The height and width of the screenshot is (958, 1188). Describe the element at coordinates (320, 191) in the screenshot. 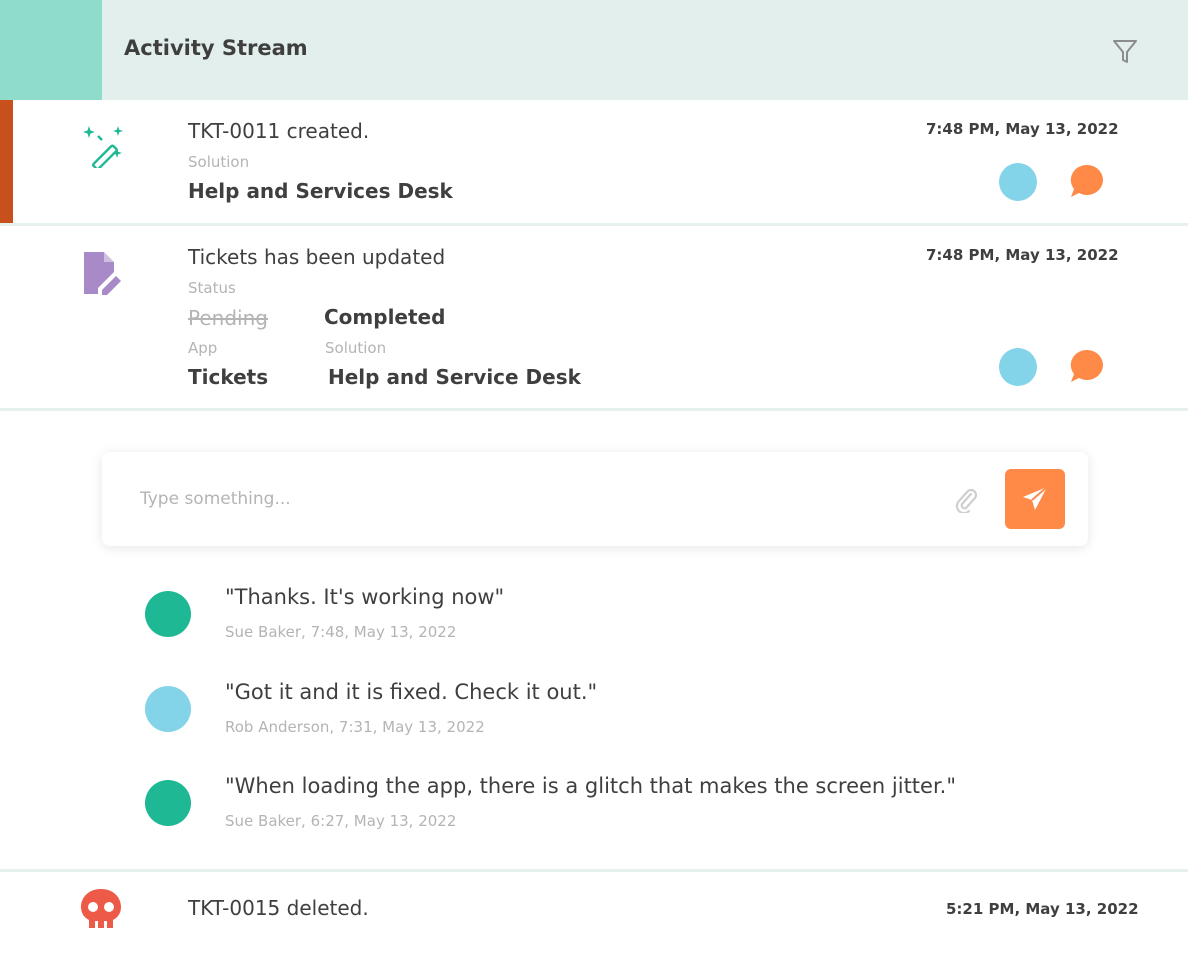

I see `field-value-solution: Help and Services Desk` at that location.